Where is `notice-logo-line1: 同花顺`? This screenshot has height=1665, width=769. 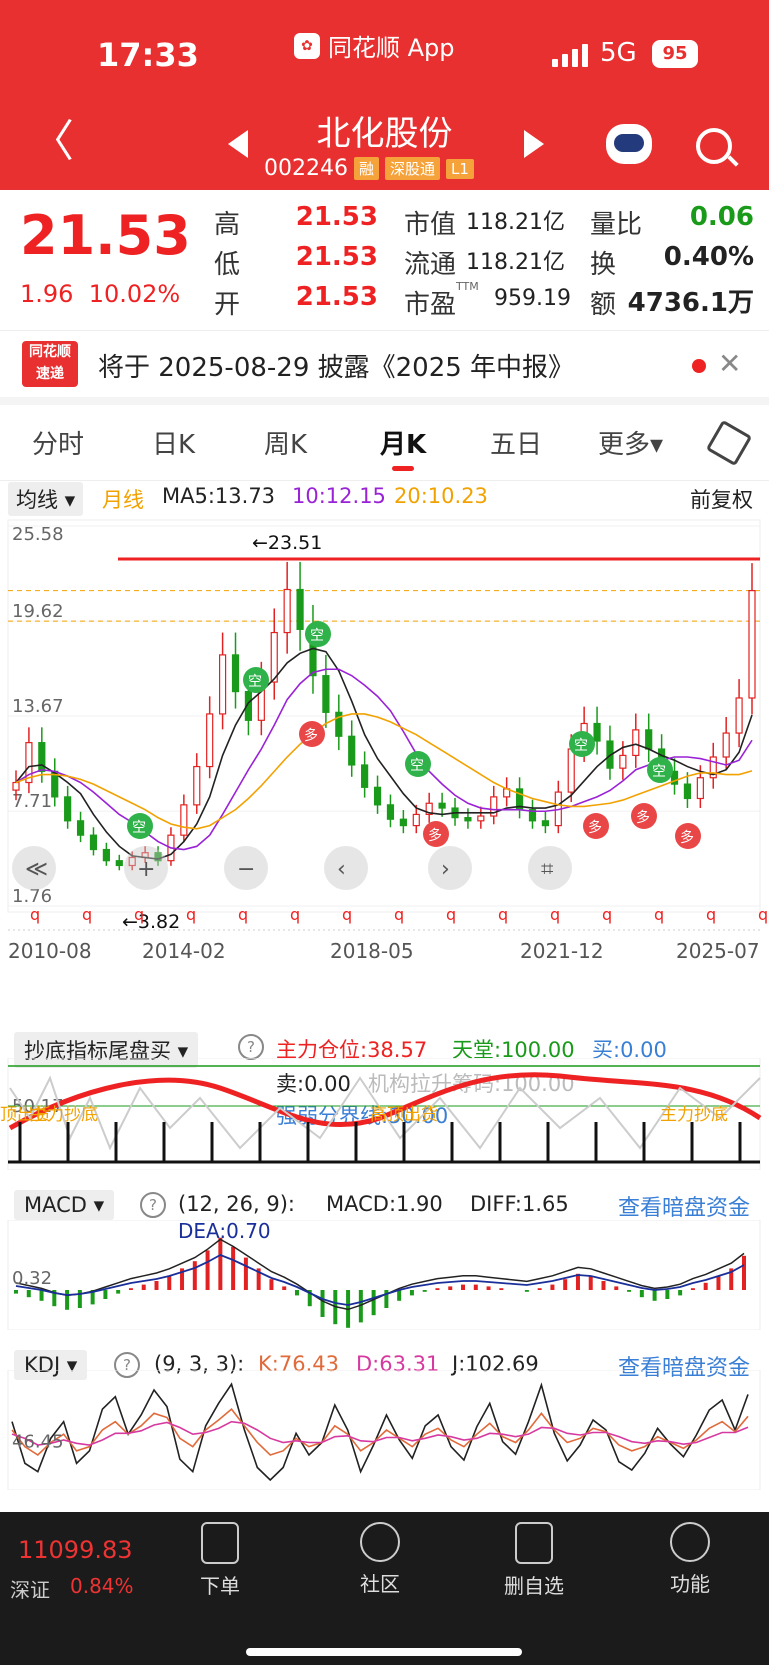 notice-logo-line1: 同花顺 is located at coordinates (50, 352).